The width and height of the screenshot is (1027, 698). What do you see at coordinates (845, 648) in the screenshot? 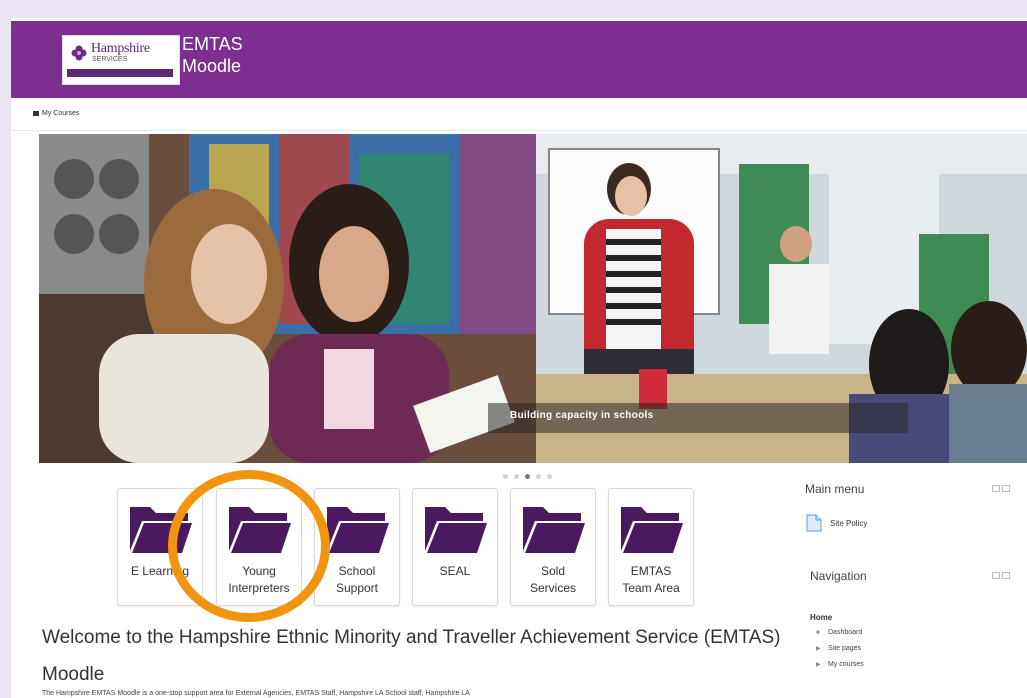
I see `nav-item-label: Site pages` at bounding box center [845, 648].